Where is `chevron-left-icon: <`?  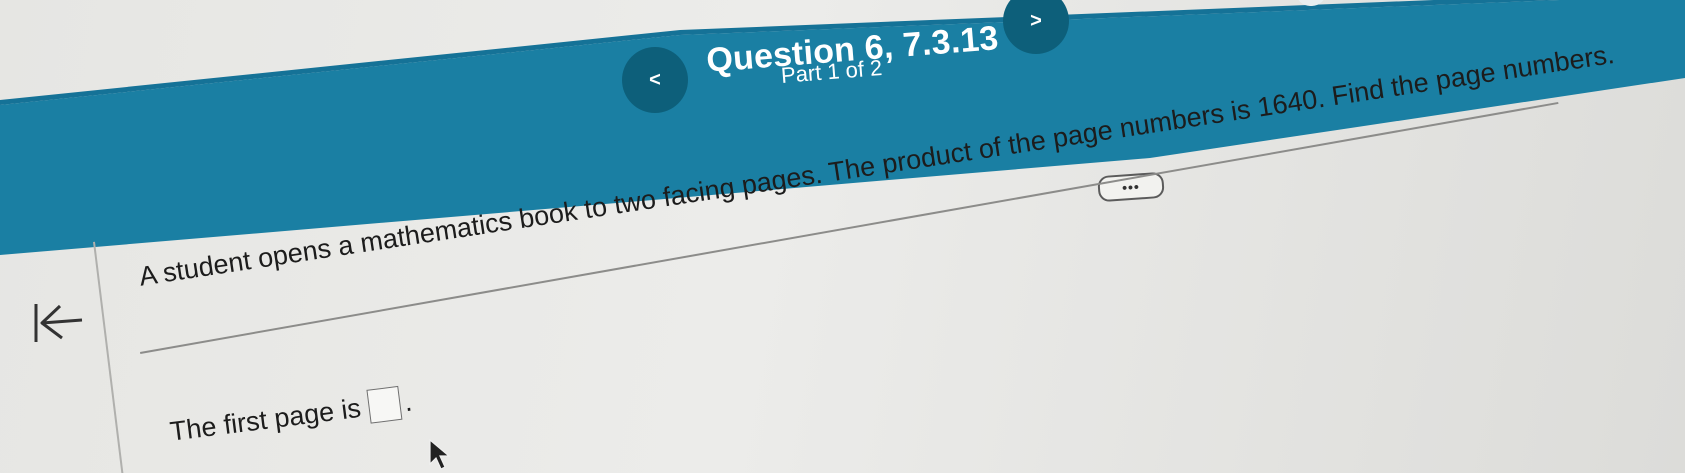 chevron-left-icon: < is located at coordinates (655, 79).